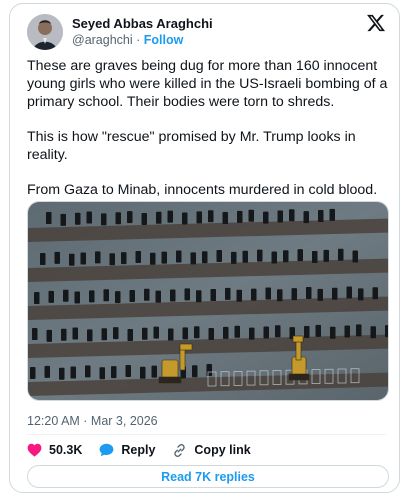 The height and width of the screenshot is (500, 411). What do you see at coordinates (211, 450) in the screenshot?
I see `copy-link-button: Copy link` at bounding box center [211, 450].